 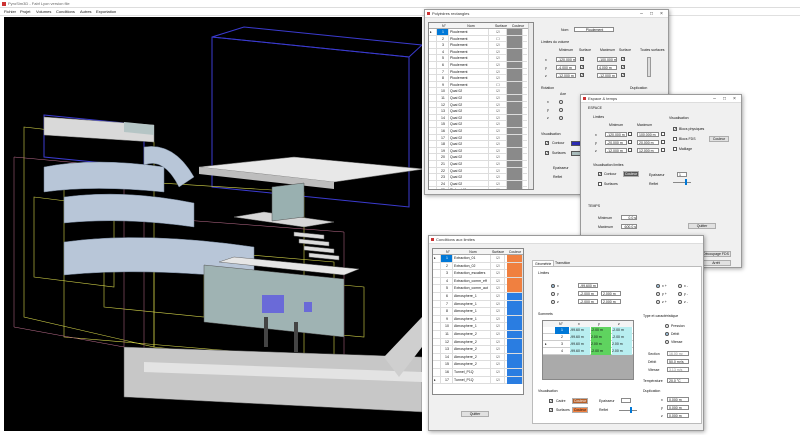 What do you see at coordinates (663, 150) in the screenshot?
I see `z-max-checkbox` at bounding box center [663, 150].